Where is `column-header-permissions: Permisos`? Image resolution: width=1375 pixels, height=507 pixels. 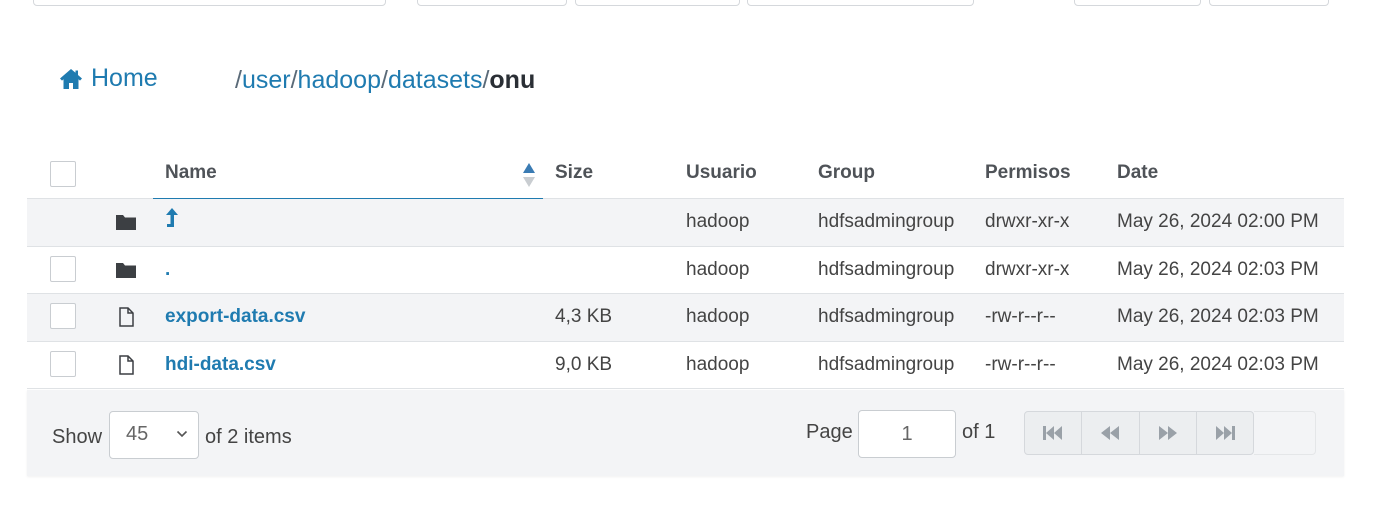
column-header-permissions: Permisos is located at coordinates (1028, 173).